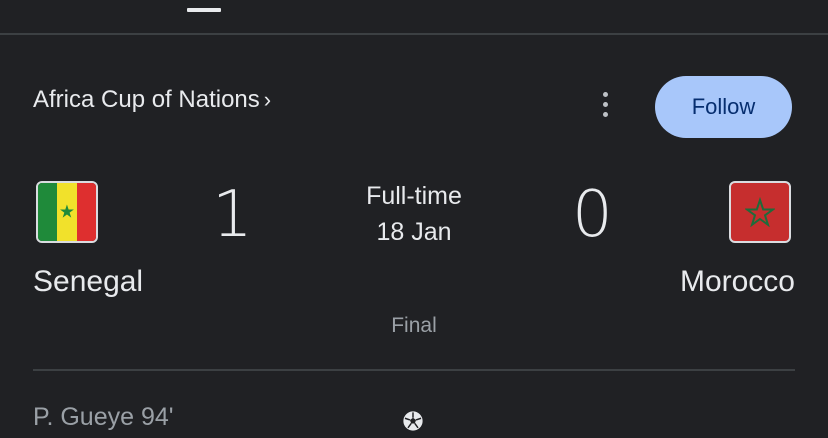 The height and width of the screenshot is (438, 828). What do you see at coordinates (723, 107) in the screenshot?
I see `follow-button: Follow` at bounding box center [723, 107].